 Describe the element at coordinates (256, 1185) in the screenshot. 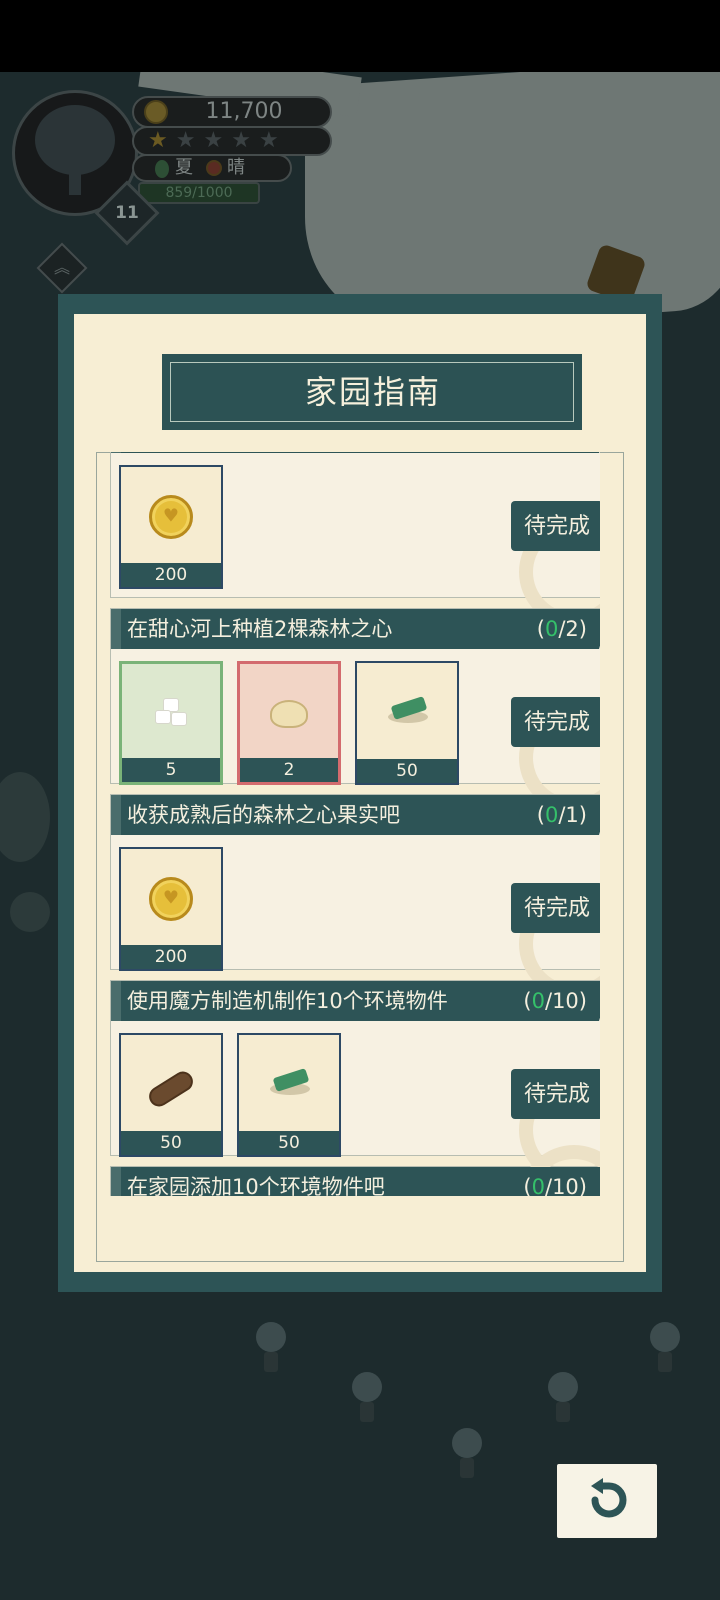

I see `quest-title: 在家园添加10个环境物件吧` at that location.